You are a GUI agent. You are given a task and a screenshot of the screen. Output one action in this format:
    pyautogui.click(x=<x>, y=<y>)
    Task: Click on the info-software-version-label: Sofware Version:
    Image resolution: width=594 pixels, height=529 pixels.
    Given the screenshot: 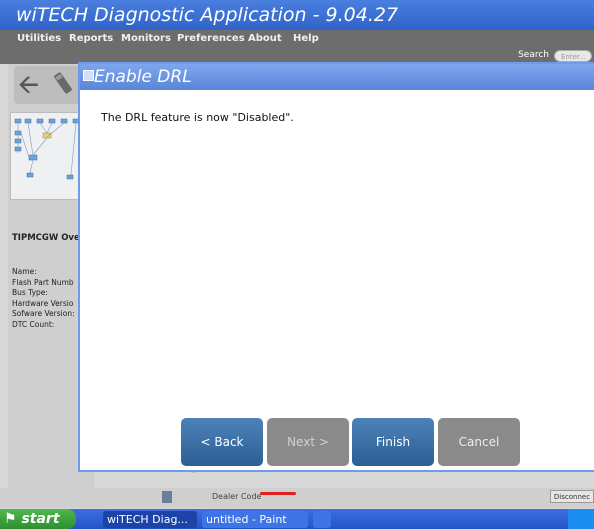 What is the action you would take?
    pyautogui.click(x=43, y=313)
    